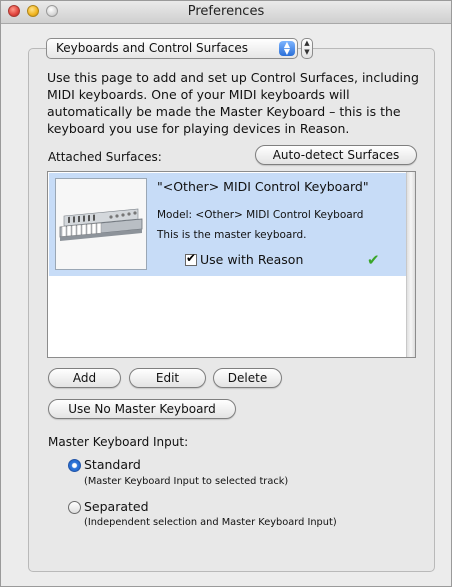 This screenshot has height=587, width=452. I want to click on titlebar: Preferences, so click(226, 12).